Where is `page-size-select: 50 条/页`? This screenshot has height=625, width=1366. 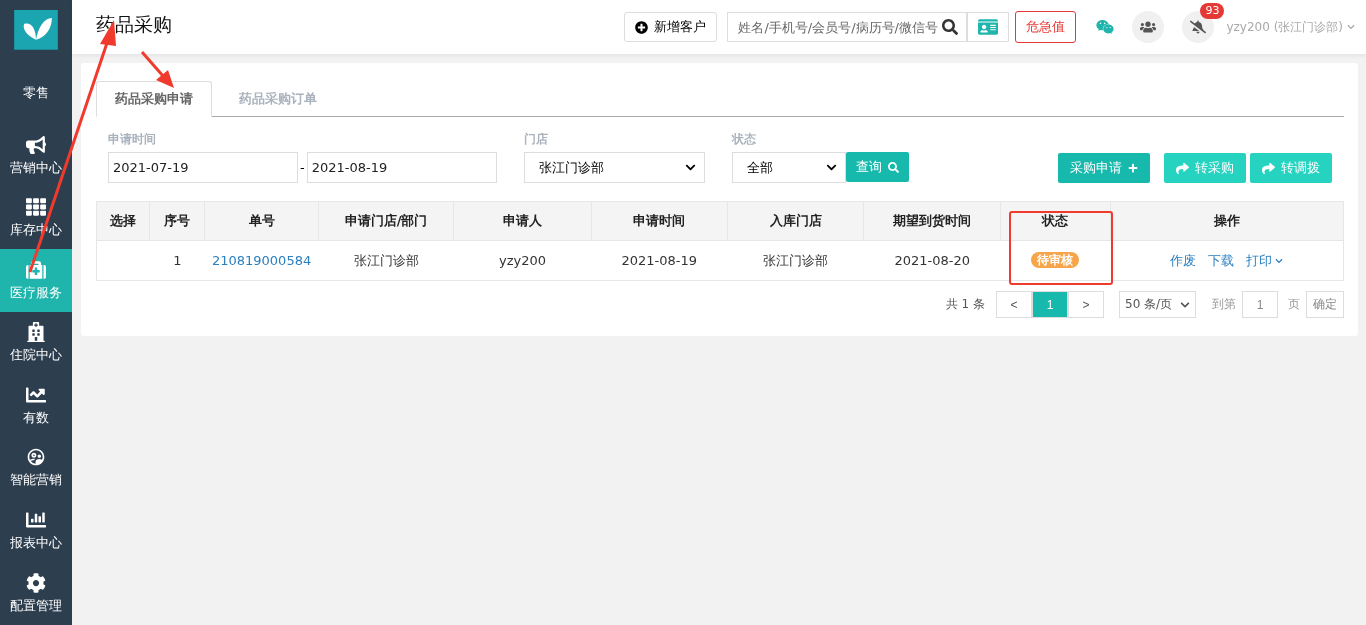
page-size-select: 50 条/页 is located at coordinates (1157, 304).